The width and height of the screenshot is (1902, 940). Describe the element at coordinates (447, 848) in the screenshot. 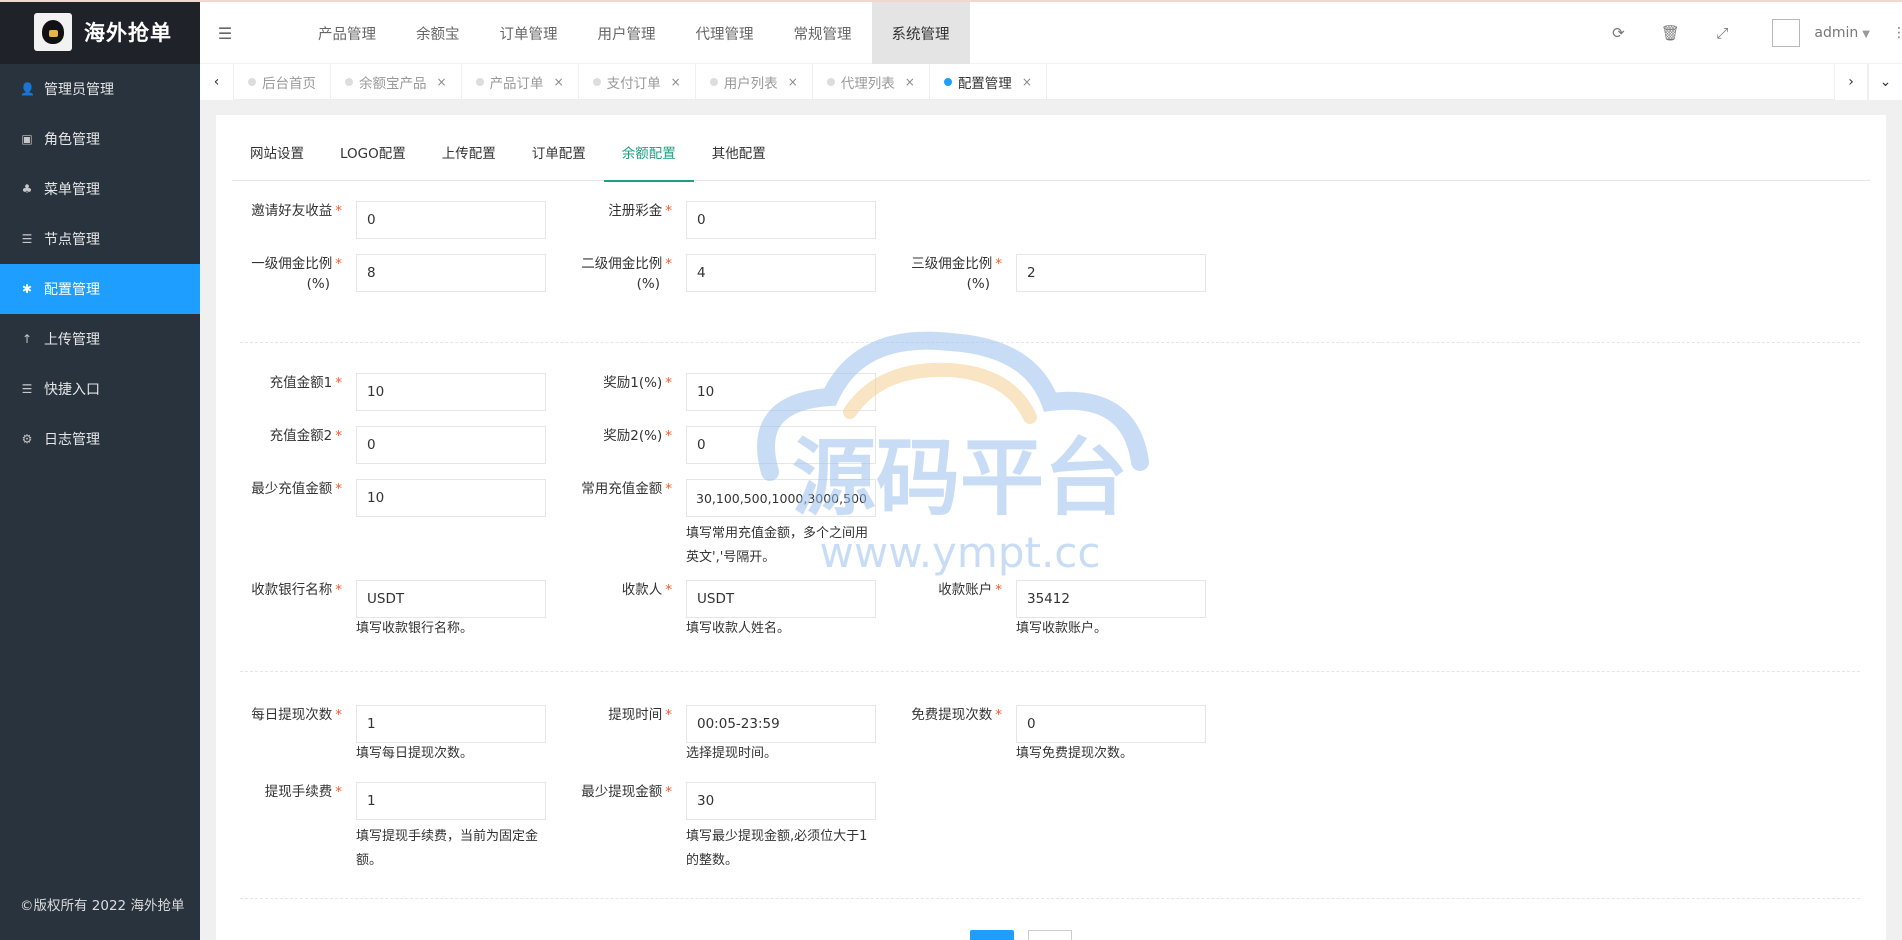

I see `withdraw-fee-hint: 填写提现手续费，当前为固定金额。` at that location.